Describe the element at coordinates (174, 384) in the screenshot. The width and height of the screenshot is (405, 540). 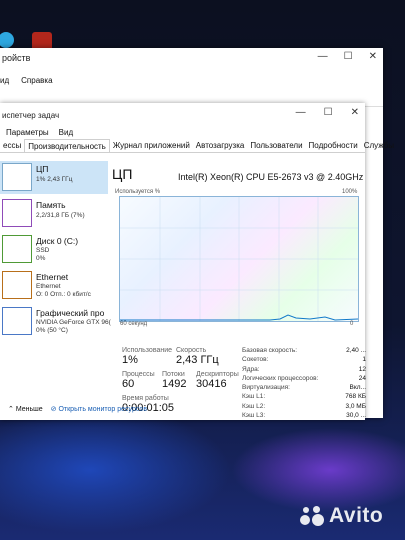
I see `stat-value: 1492` at that location.